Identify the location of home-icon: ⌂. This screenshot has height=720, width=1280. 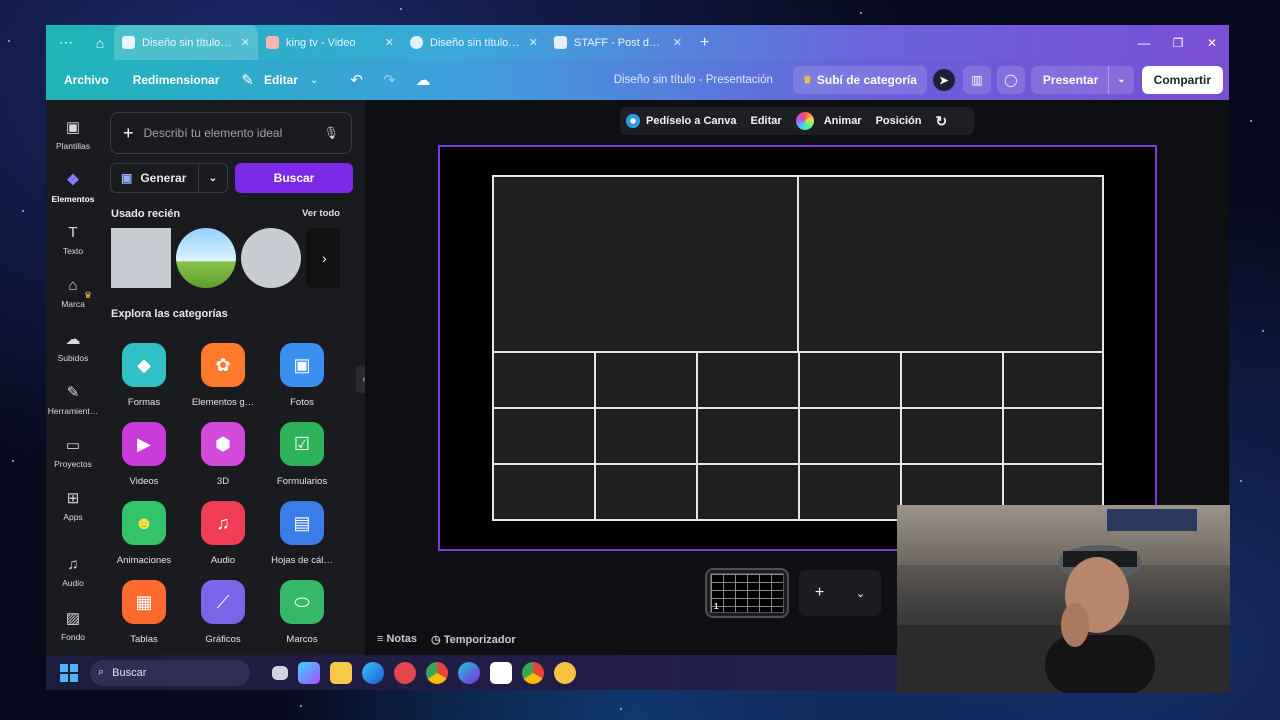
(100, 42).